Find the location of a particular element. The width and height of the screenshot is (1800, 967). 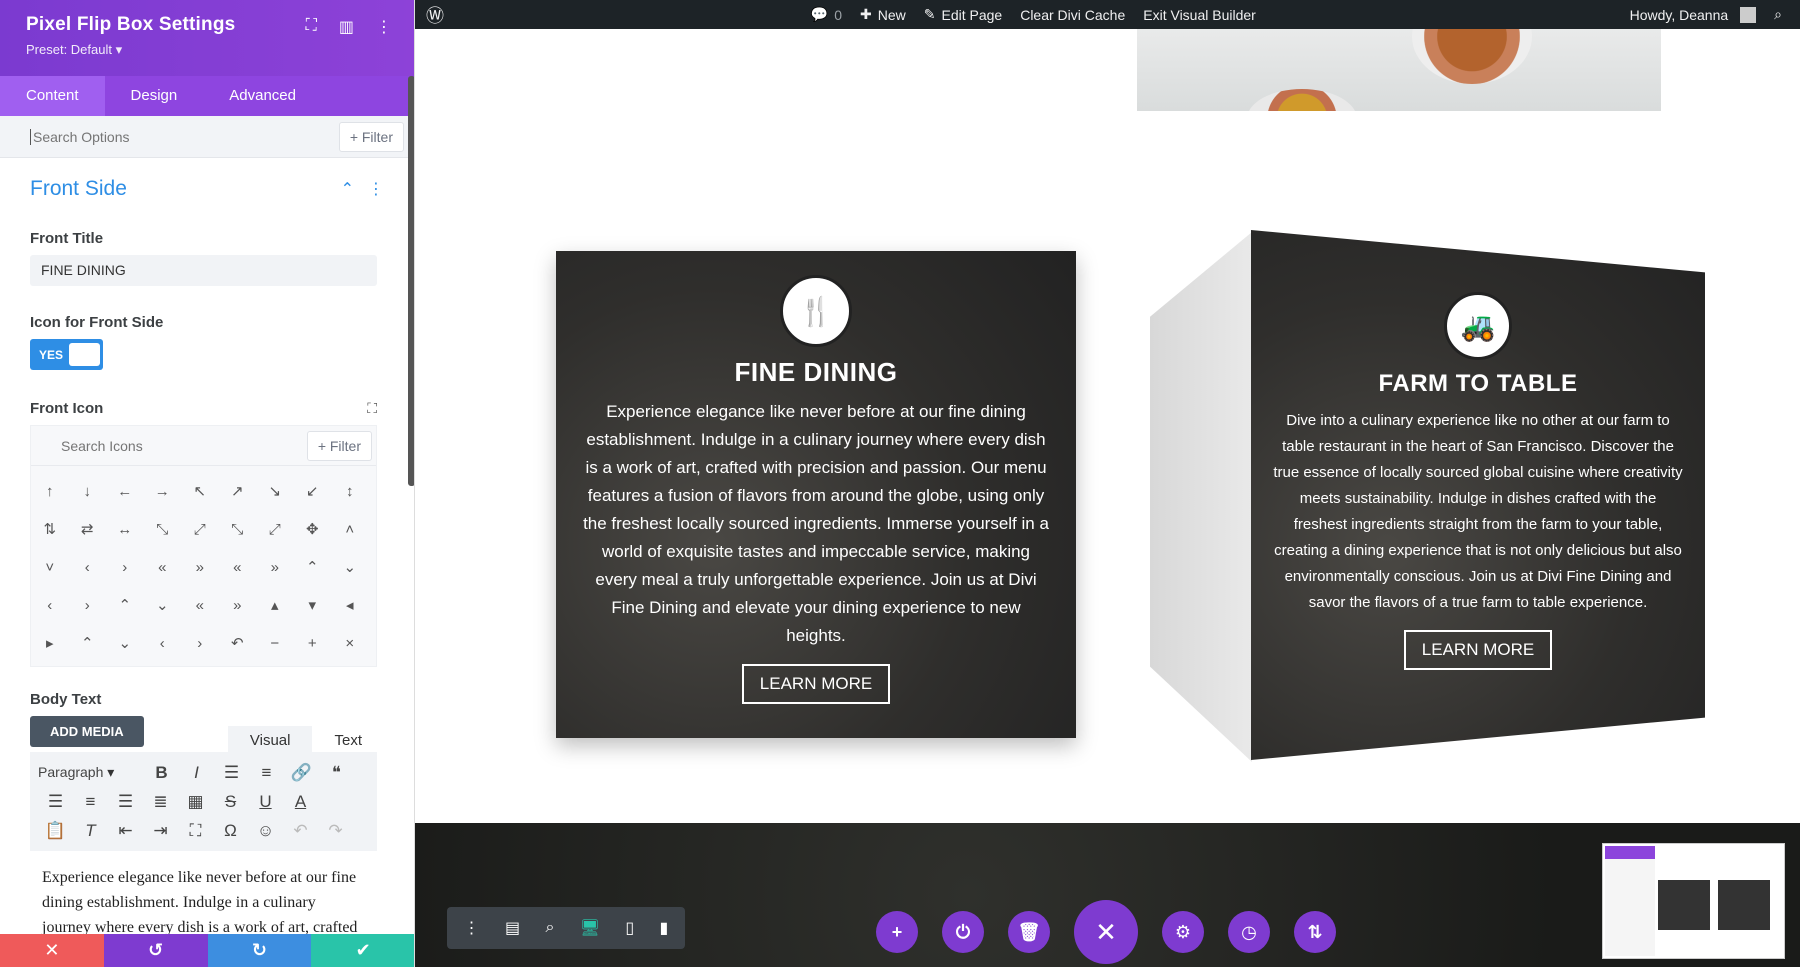

tab-content: Content is located at coordinates (52, 96).